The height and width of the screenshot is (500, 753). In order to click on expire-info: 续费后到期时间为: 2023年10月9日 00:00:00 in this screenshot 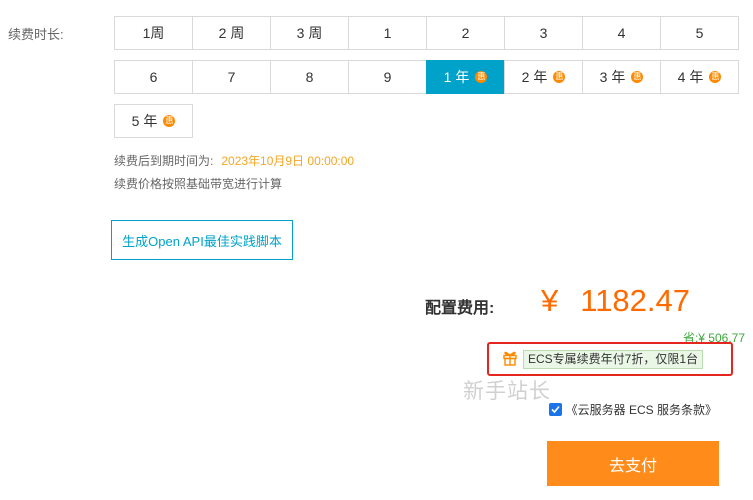, I will do `click(234, 160)`.